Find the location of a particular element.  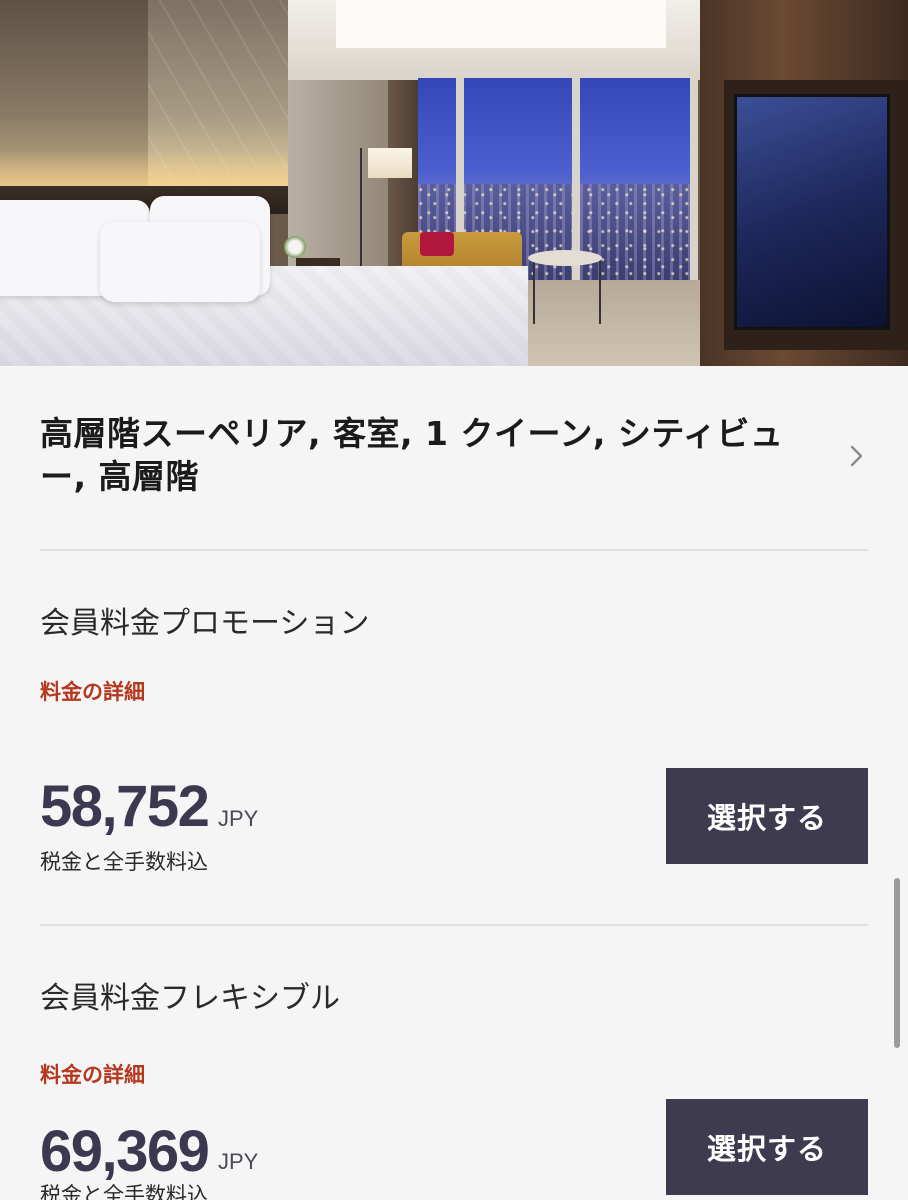

photo-window-mullion is located at coordinates (694, 181).